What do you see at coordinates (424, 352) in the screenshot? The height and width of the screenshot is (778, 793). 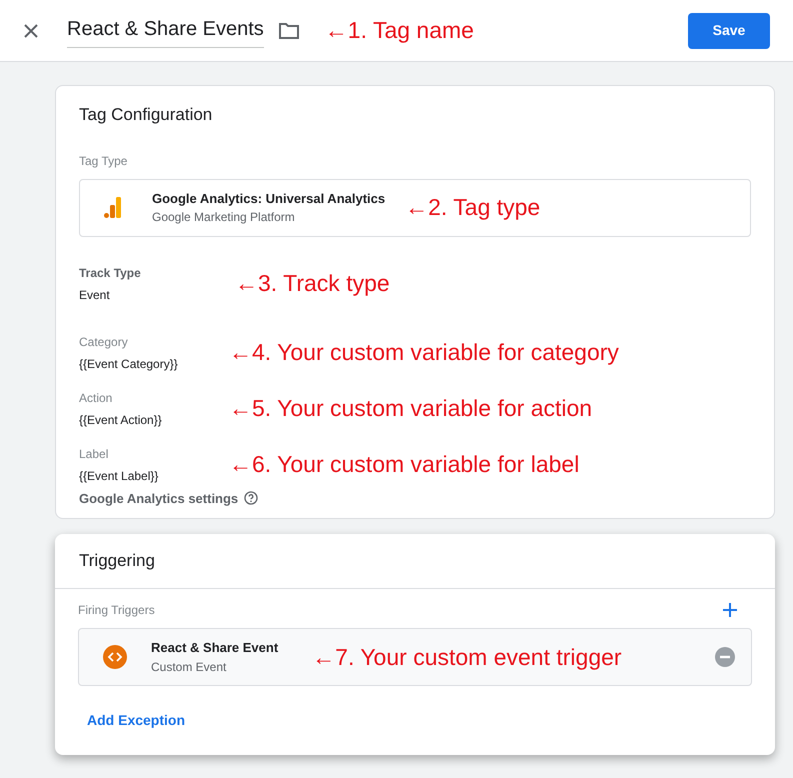 I see `annotation-text: ←4. Your custom variable for category` at bounding box center [424, 352].